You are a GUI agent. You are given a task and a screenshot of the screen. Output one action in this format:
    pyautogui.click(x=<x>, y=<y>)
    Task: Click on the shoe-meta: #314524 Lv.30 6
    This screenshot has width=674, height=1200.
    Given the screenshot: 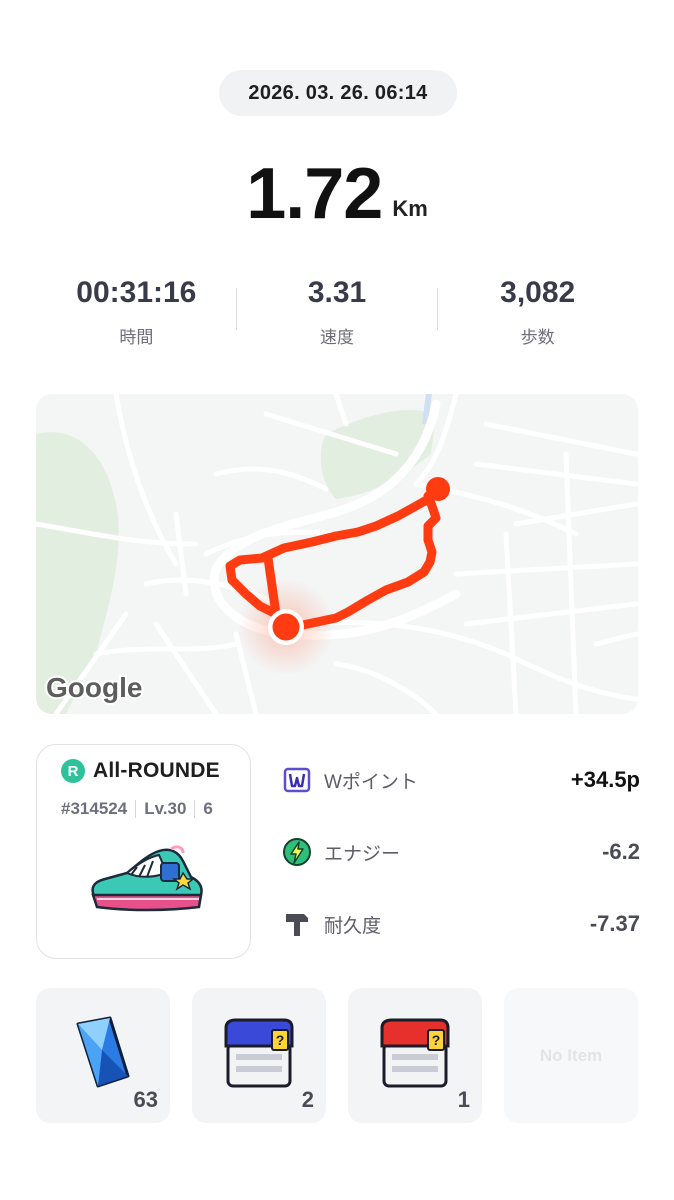 What is the action you would take?
    pyautogui.click(x=137, y=809)
    